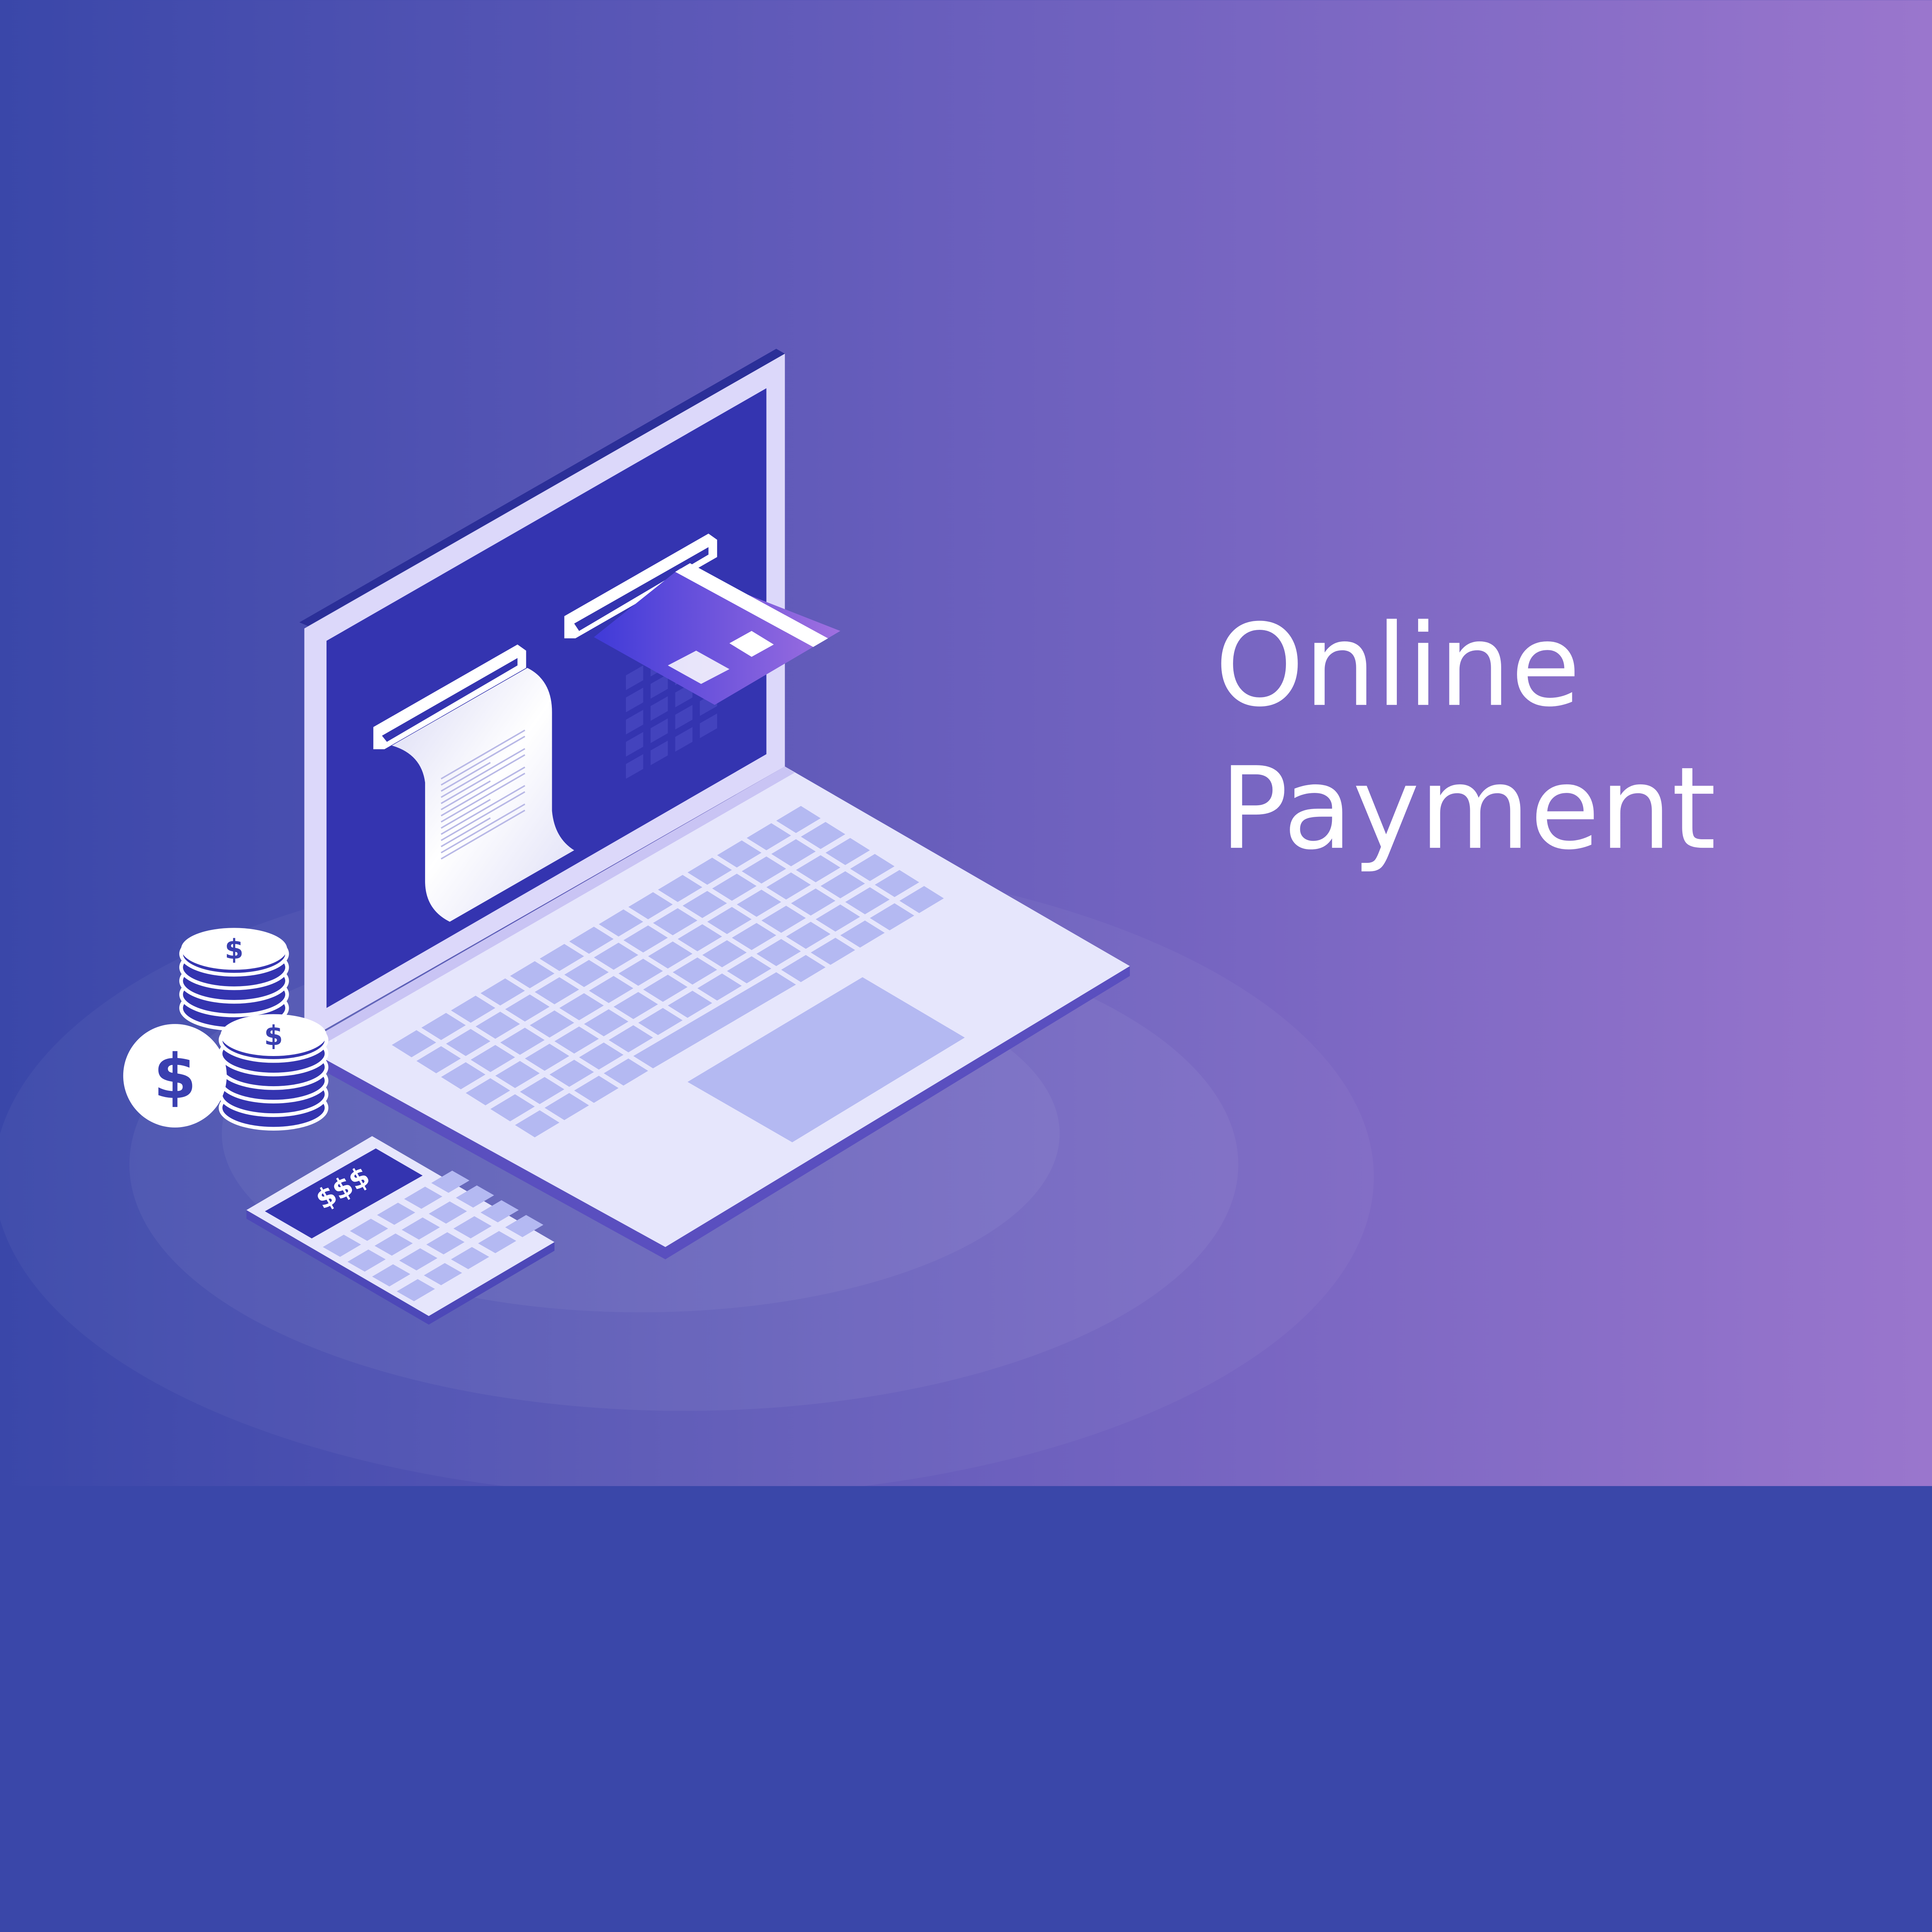 This screenshot has width=1932, height=1932. Describe the element at coordinates (1397, 666) in the screenshot. I see `headline-line-1: Online` at that location.